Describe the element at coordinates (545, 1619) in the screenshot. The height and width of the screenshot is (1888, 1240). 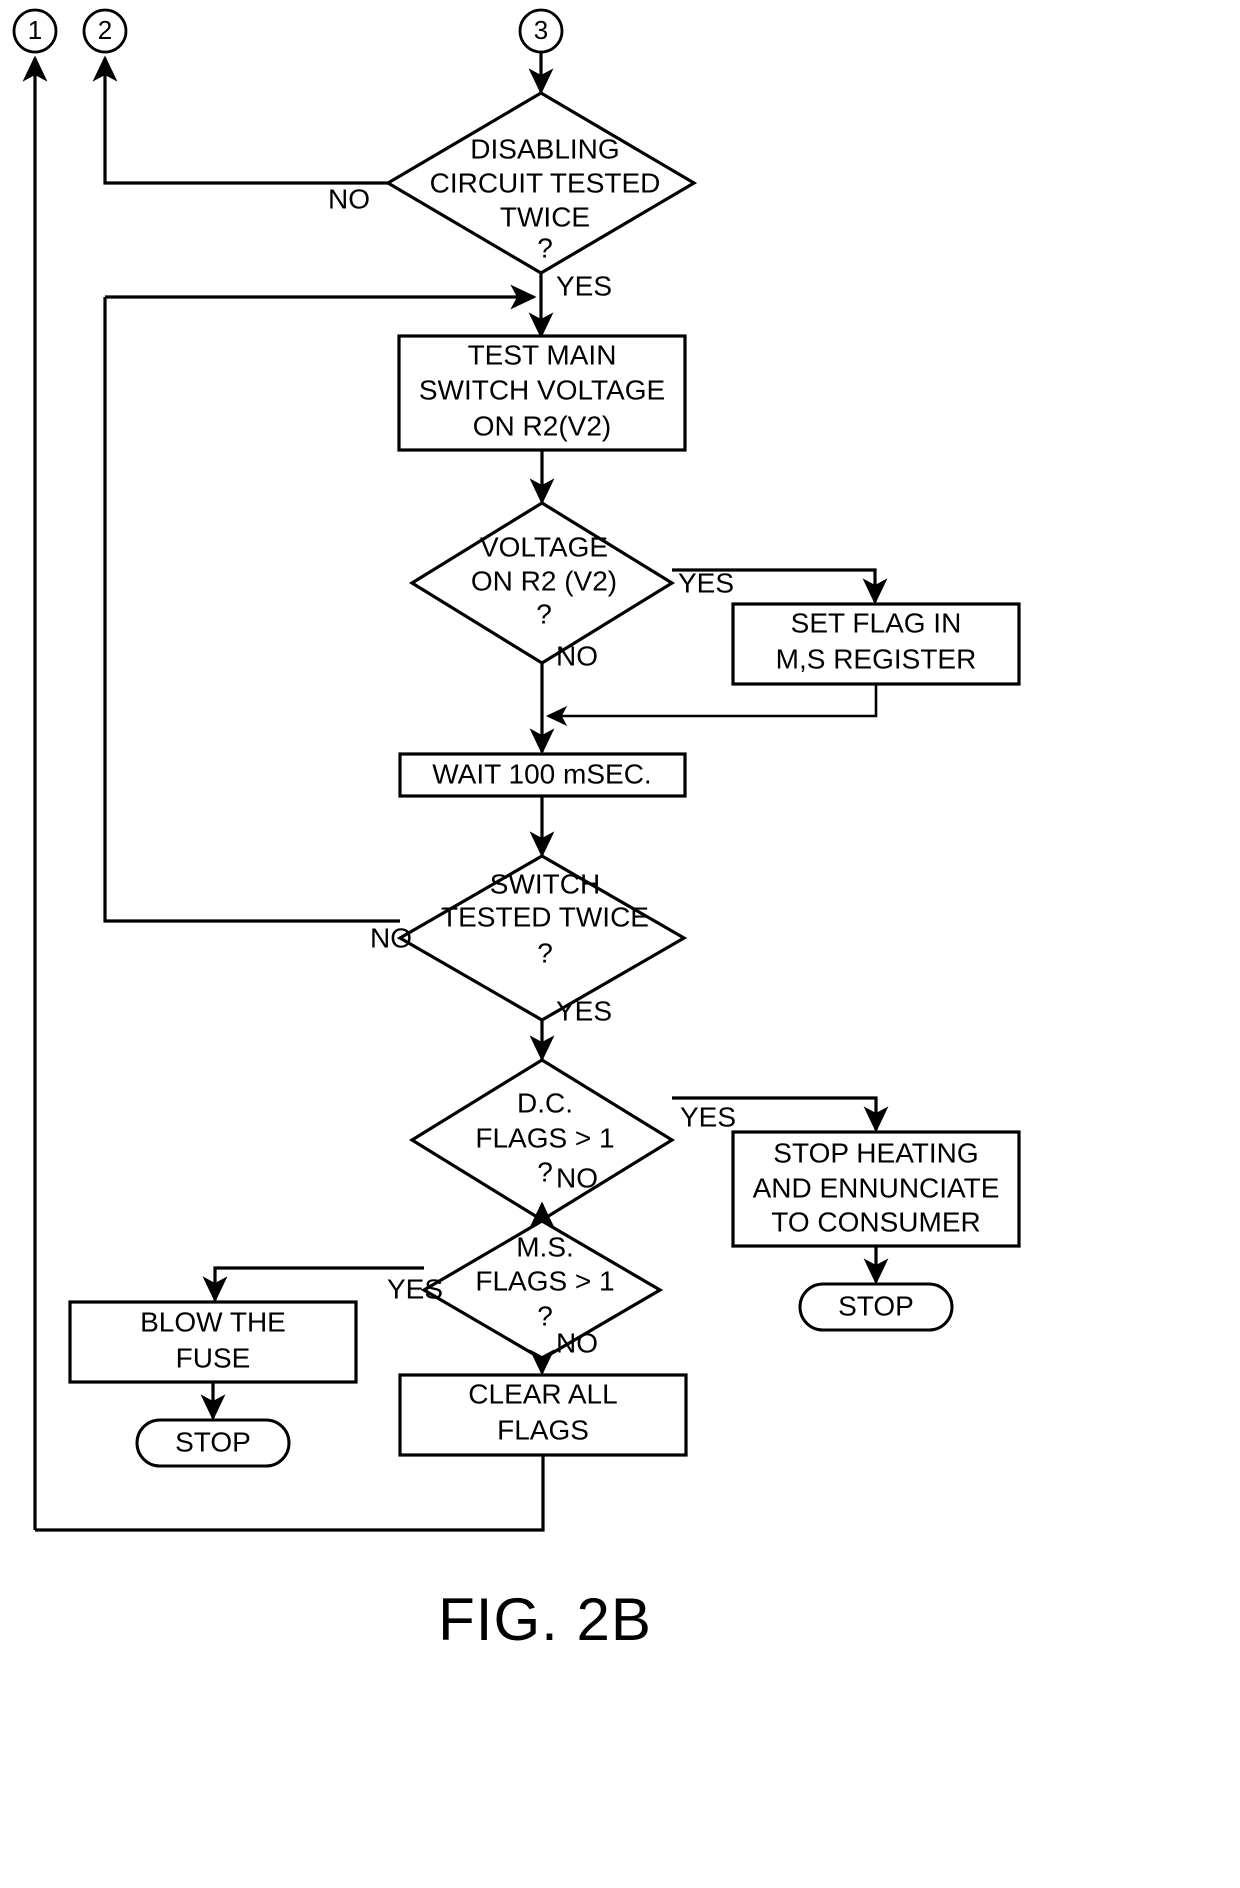
I see `figure-caption: FIG. 2B` at that location.